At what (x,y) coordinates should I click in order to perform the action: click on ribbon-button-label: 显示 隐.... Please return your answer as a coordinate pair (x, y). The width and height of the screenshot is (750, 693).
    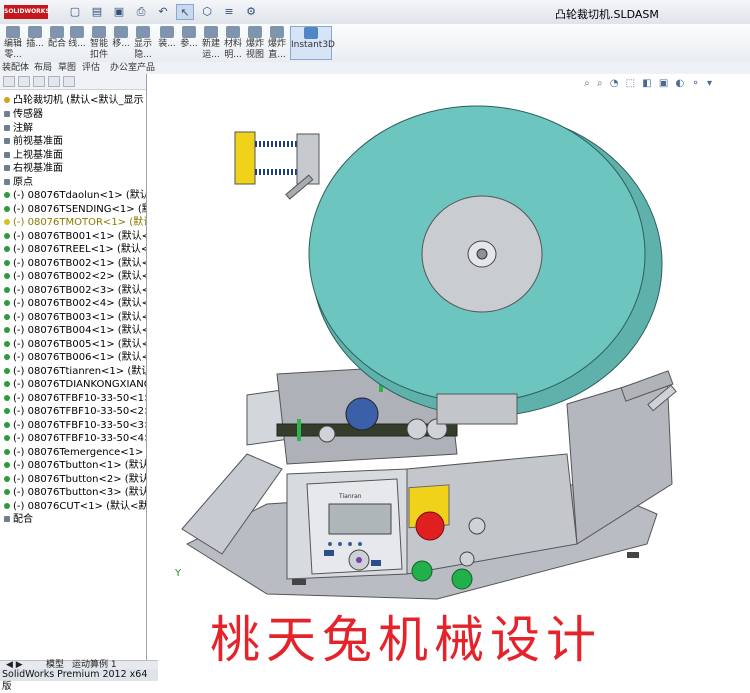
    Looking at the image, I should click on (142, 49).